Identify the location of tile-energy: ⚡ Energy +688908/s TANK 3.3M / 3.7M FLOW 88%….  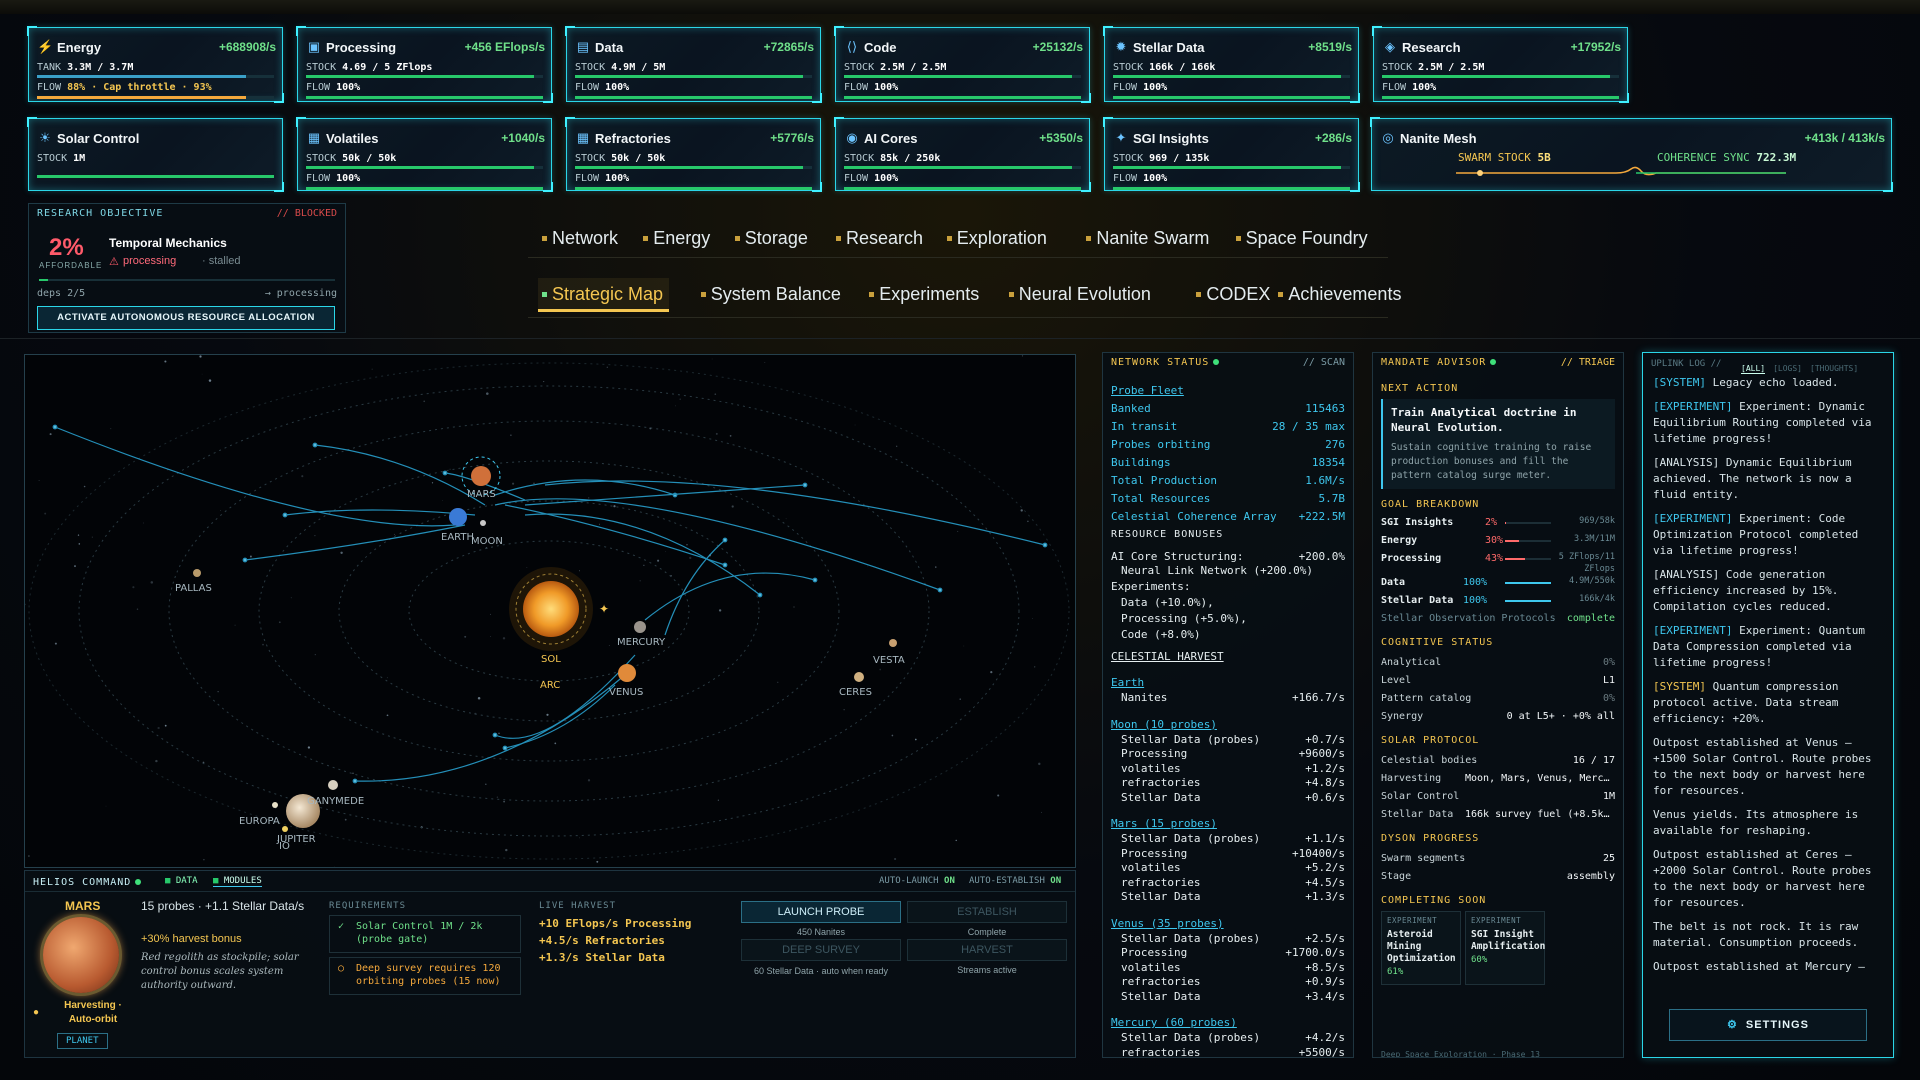
(155, 64).